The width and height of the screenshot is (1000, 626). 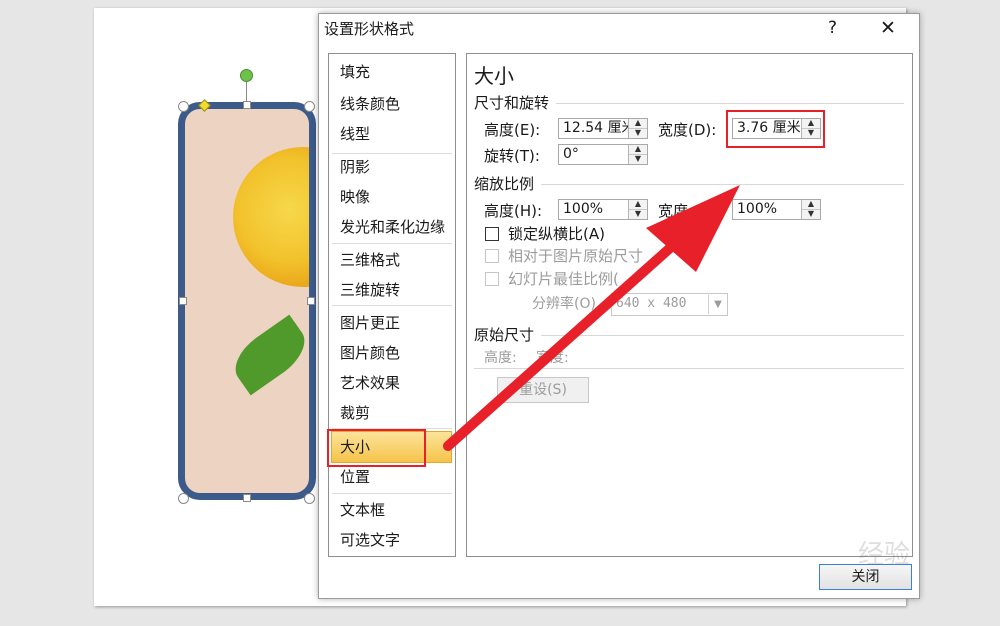 What do you see at coordinates (376, 448) in the screenshot?
I see `highlight-box` at bounding box center [376, 448].